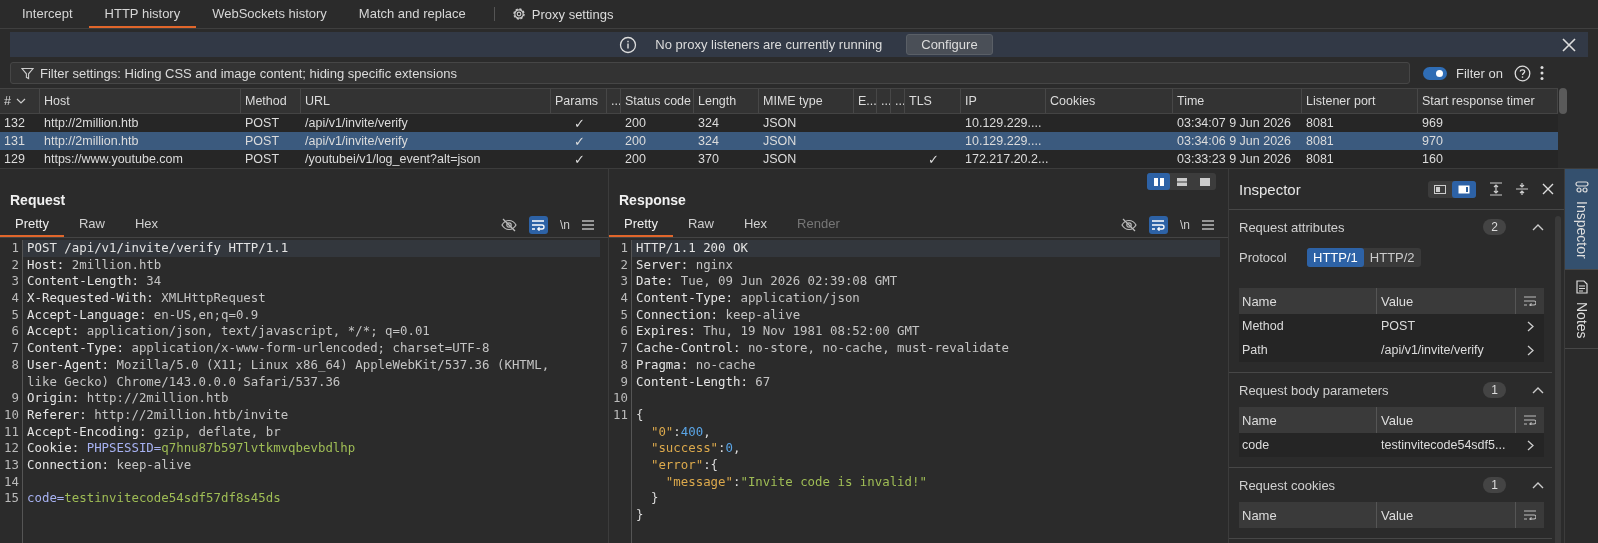  What do you see at coordinates (635, 123) in the screenshot?
I see `table-cell: 200` at bounding box center [635, 123].